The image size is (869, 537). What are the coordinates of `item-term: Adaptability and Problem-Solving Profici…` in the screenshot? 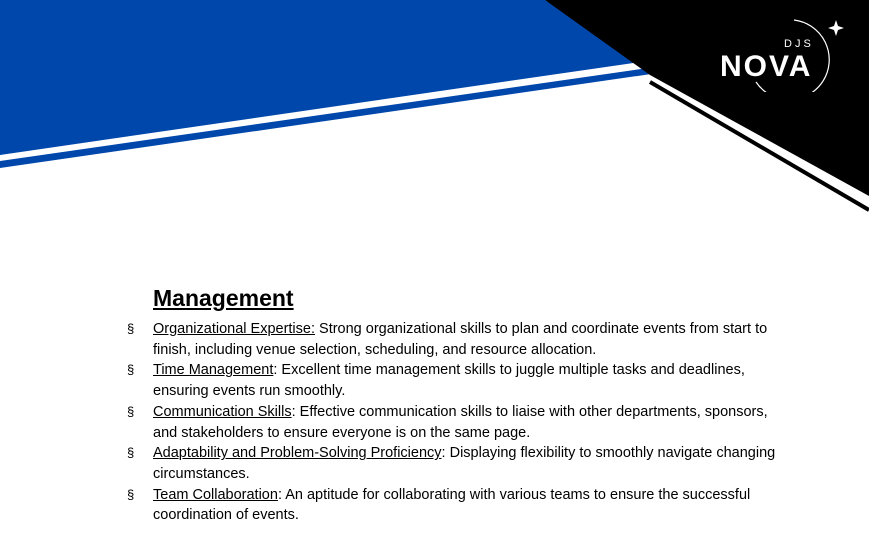 It's located at (297, 453).